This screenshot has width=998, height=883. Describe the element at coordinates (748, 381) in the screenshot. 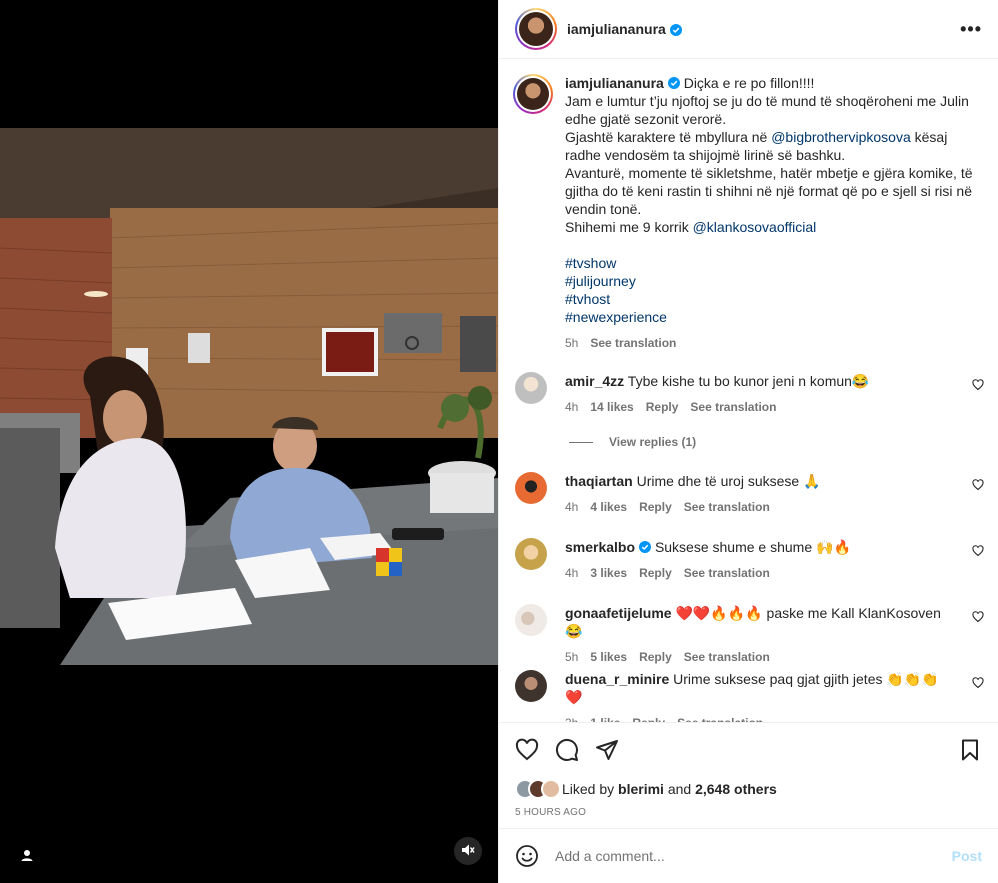

I see `comment-text: Tybe kishe tu bo kunor jeni n komun😂` at that location.